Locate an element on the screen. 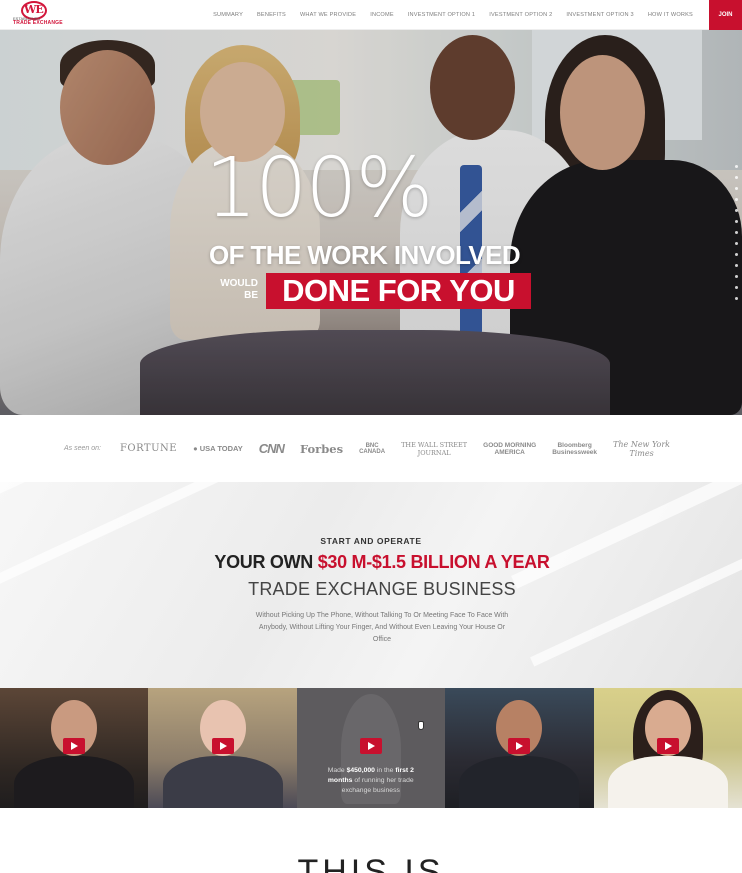  bloomberg-logo: Bloomberg Businessweek is located at coordinates (574, 449).